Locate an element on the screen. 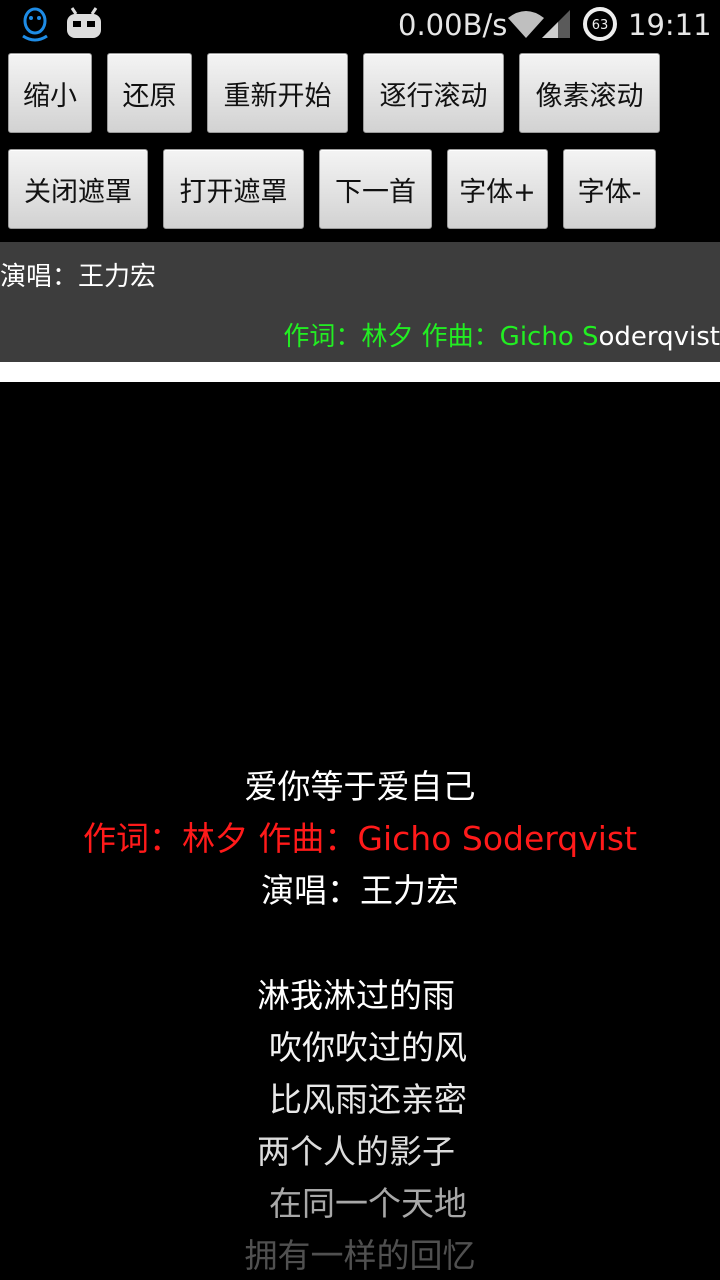  lyric-line: 拥有一样的回忆 is located at coordinates (360, 1255).